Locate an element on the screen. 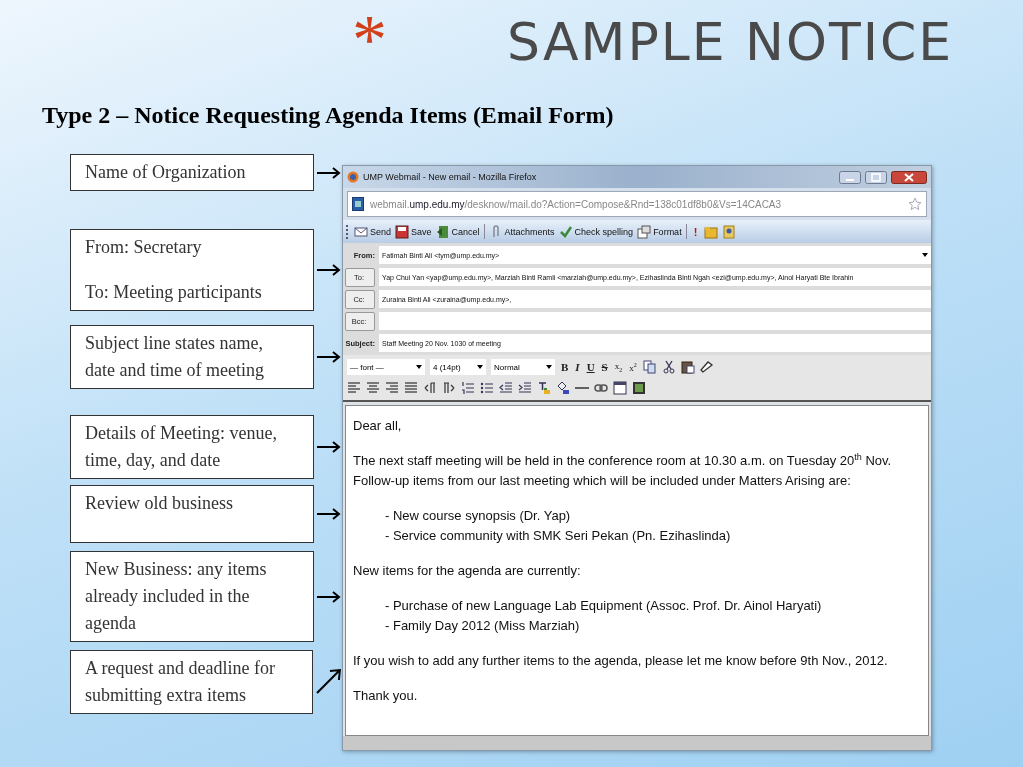 Image resolution: width=1023 pixels, height=767 pixels. align-center-icon is located at coordinates (373, 388).